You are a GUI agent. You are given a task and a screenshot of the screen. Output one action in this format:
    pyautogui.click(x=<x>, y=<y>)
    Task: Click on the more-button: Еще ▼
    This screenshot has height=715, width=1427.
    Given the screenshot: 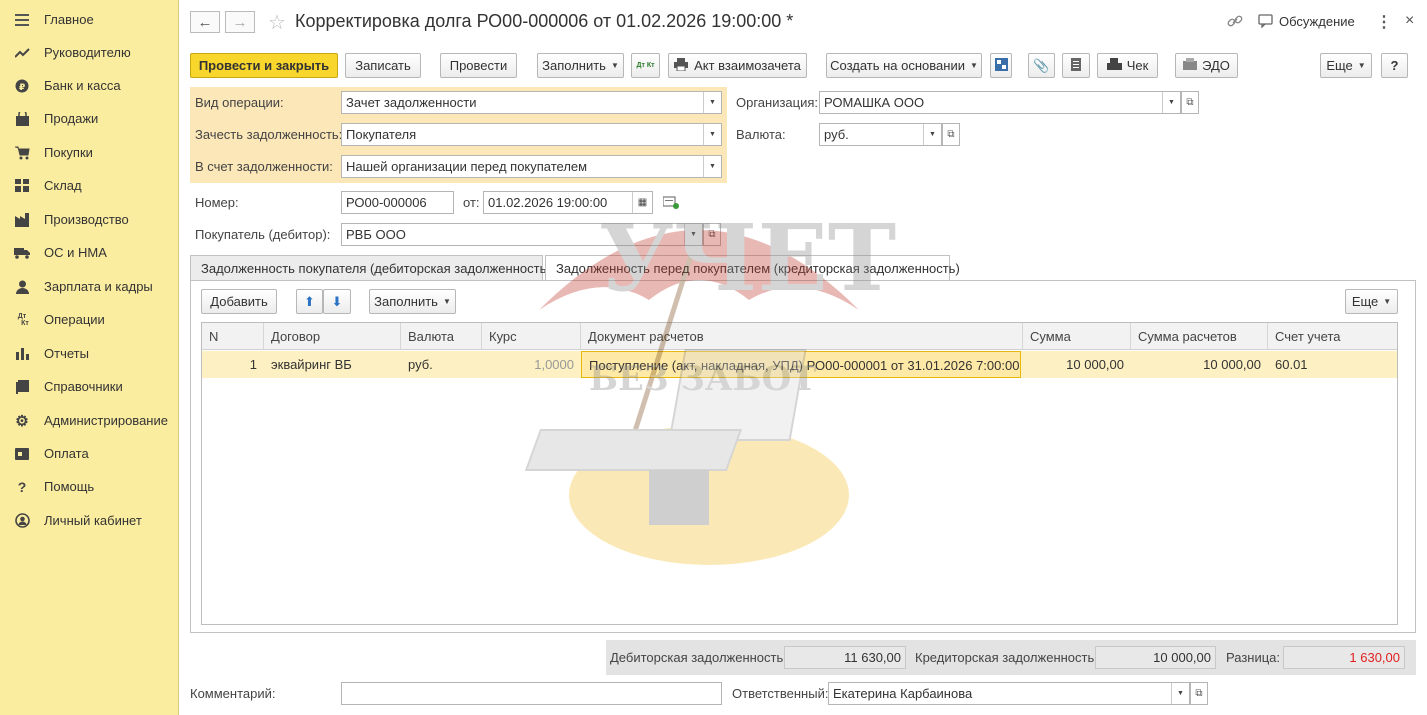 What is the action you would take?
    pyautogui.click(x=1346, y=65)
    